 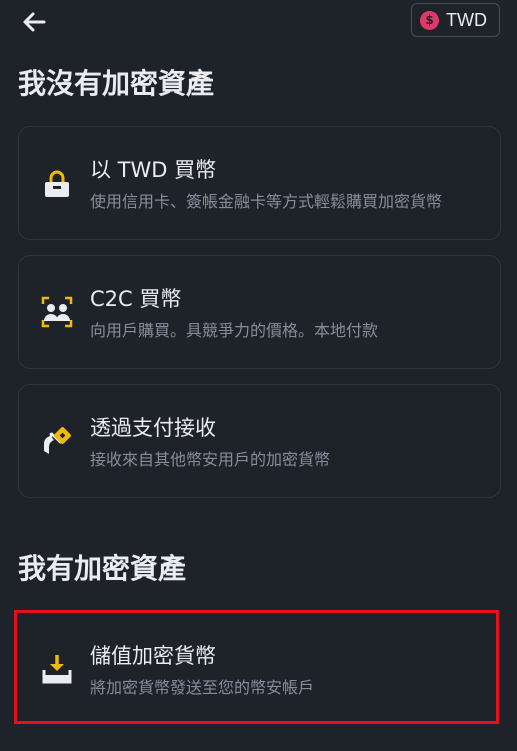 I want to click on receive-via-pay-card: 透過支付接收 接收來自其他幣安用戶的加密貨幣, so click(x=259, y=441).